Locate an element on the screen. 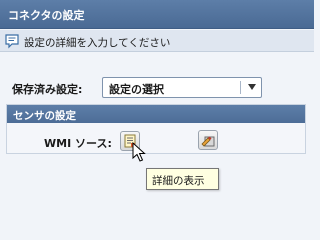  chevron-down-icon is located at coordinates (252, 87).